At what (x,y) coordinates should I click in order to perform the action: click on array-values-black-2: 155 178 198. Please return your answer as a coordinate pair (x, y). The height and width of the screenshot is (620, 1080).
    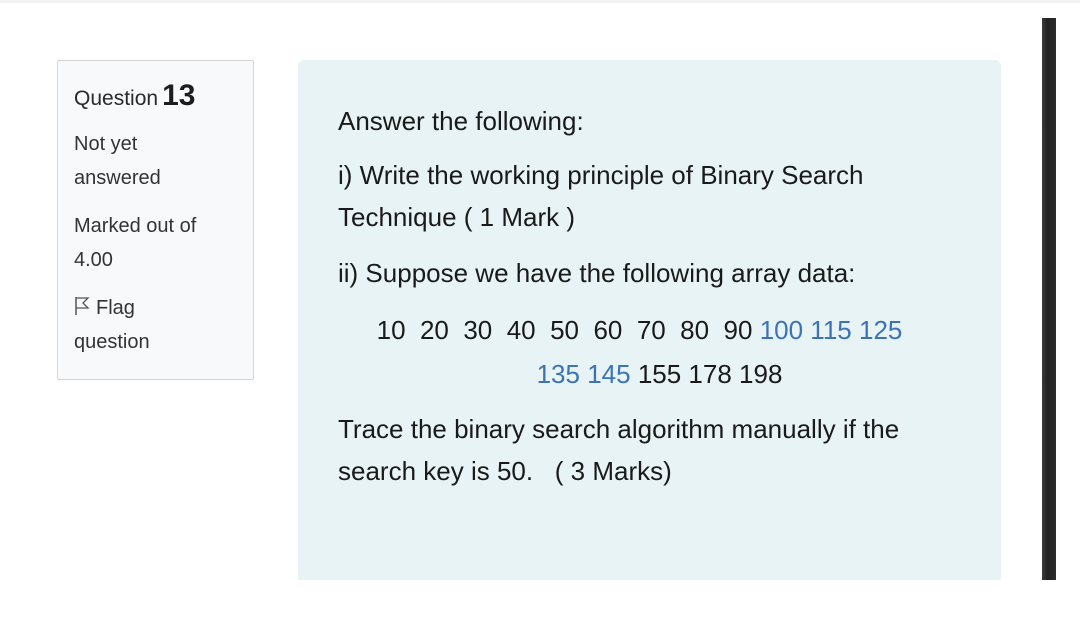
    Looking at the image, I should click on (710, 374).